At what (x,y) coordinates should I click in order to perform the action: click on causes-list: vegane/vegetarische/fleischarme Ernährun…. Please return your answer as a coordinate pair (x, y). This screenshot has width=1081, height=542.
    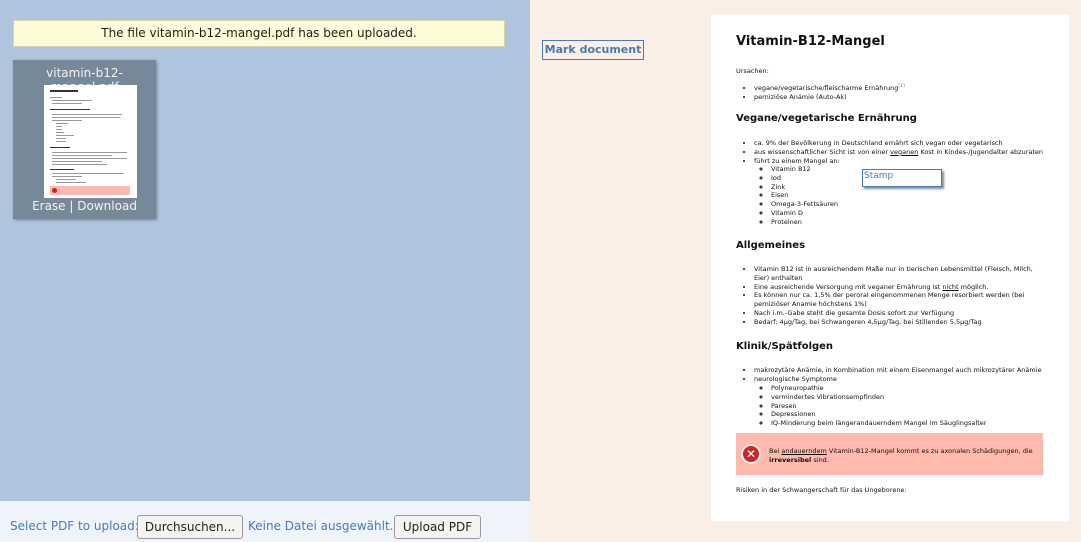
    Looking at the image, I should click on (904, 92).